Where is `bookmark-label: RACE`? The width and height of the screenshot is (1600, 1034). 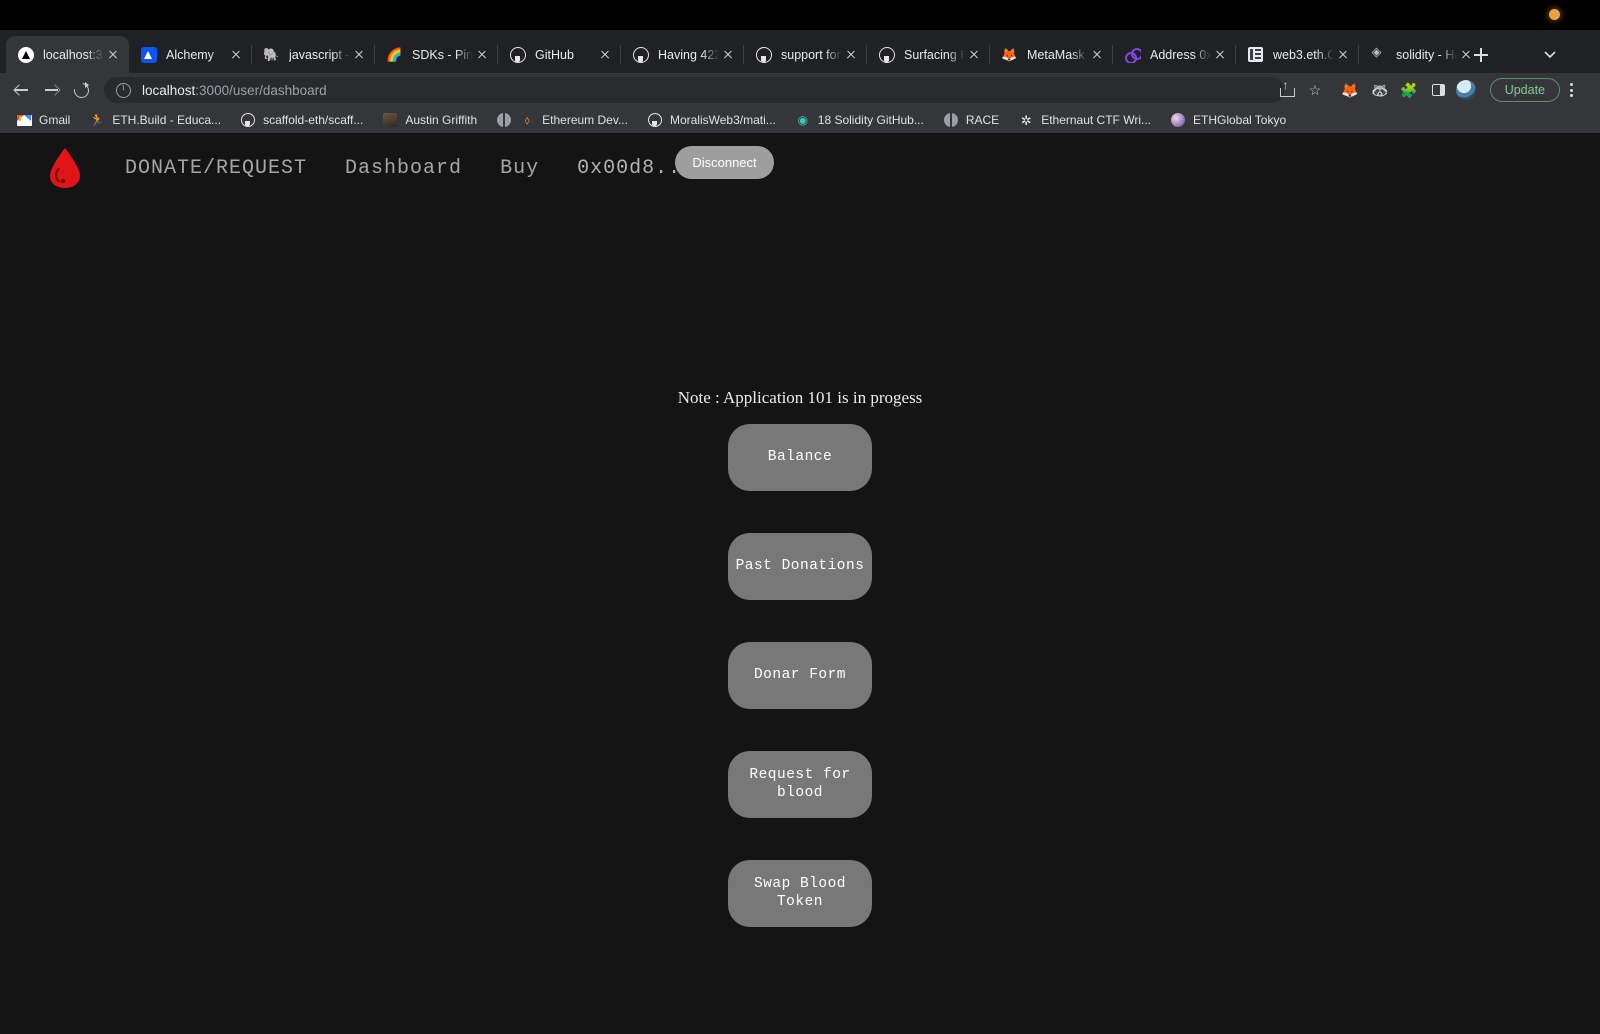 bookmark-label: RACE is located at coordinates (982, 120).